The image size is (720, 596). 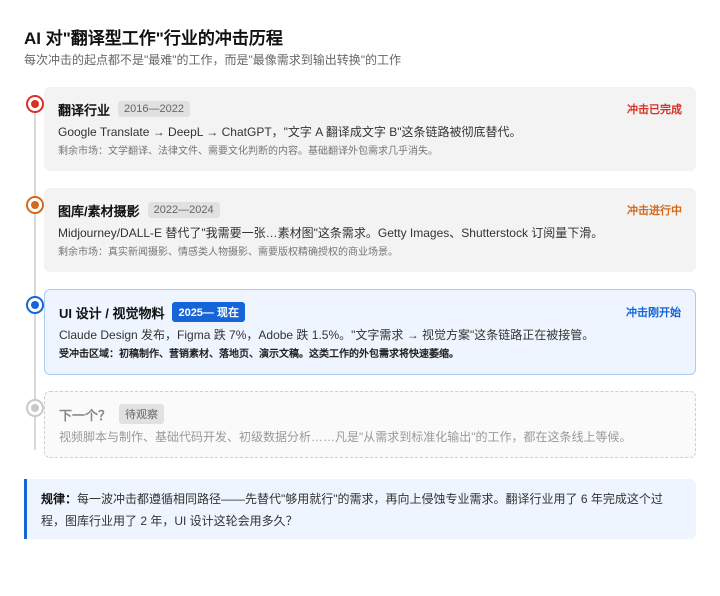 What do you see at coordinates (59, 499) in the screenshot?
I see `rule-label: 规律：` at bounding box center [59, 499].